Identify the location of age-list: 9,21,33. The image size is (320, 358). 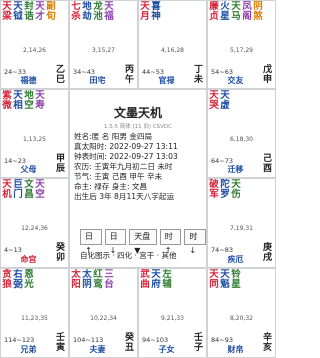
(172, 318).